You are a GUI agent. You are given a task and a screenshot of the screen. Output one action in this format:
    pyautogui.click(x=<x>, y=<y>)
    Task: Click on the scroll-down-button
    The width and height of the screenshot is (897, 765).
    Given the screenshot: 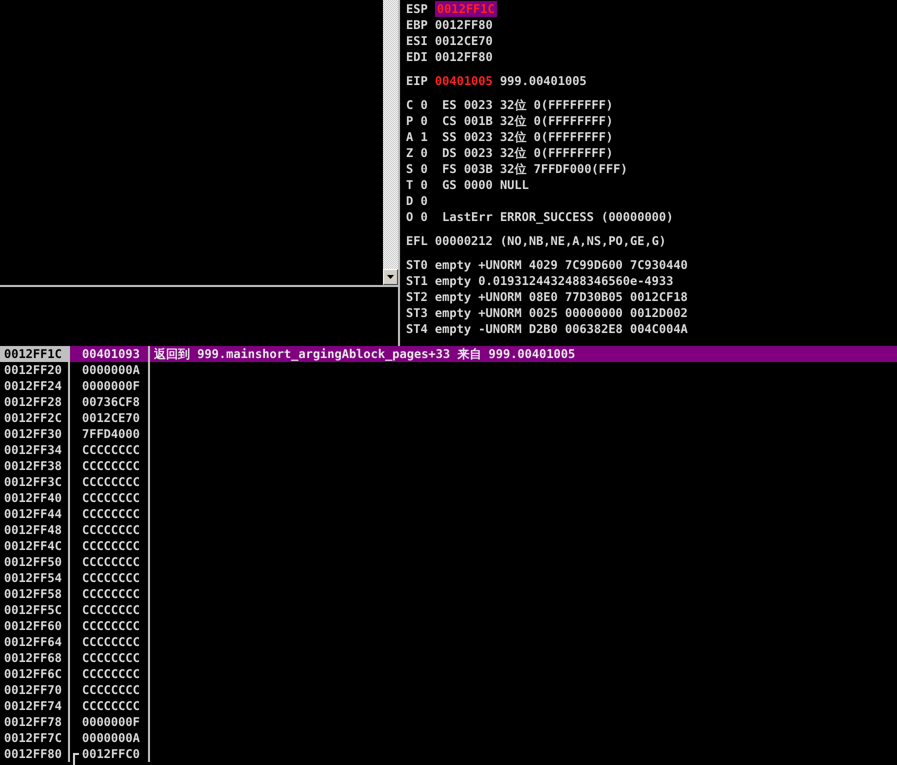 What is the action you would take?
    pyautogui.click(x=390, y=277)
    